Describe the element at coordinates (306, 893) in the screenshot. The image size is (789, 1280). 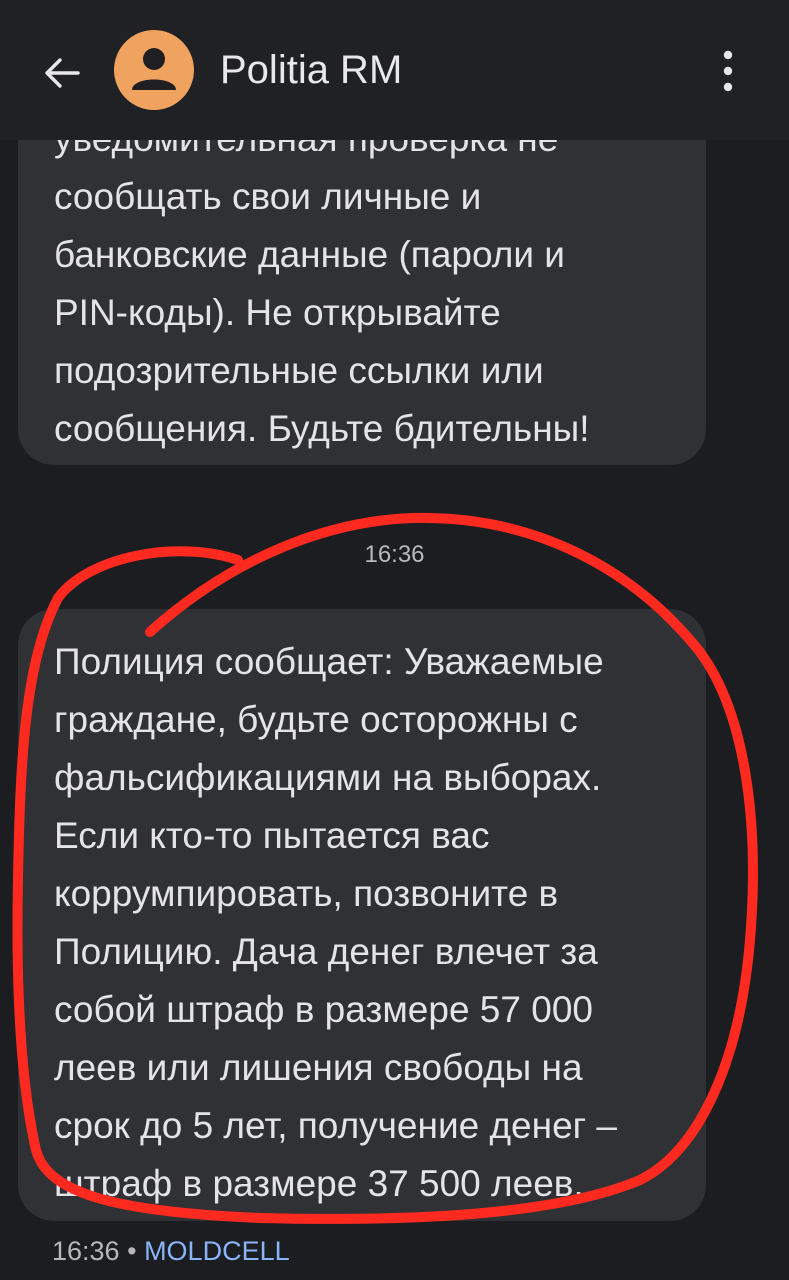
I see `message-line: коррумпировать, позвоните в` at that location.